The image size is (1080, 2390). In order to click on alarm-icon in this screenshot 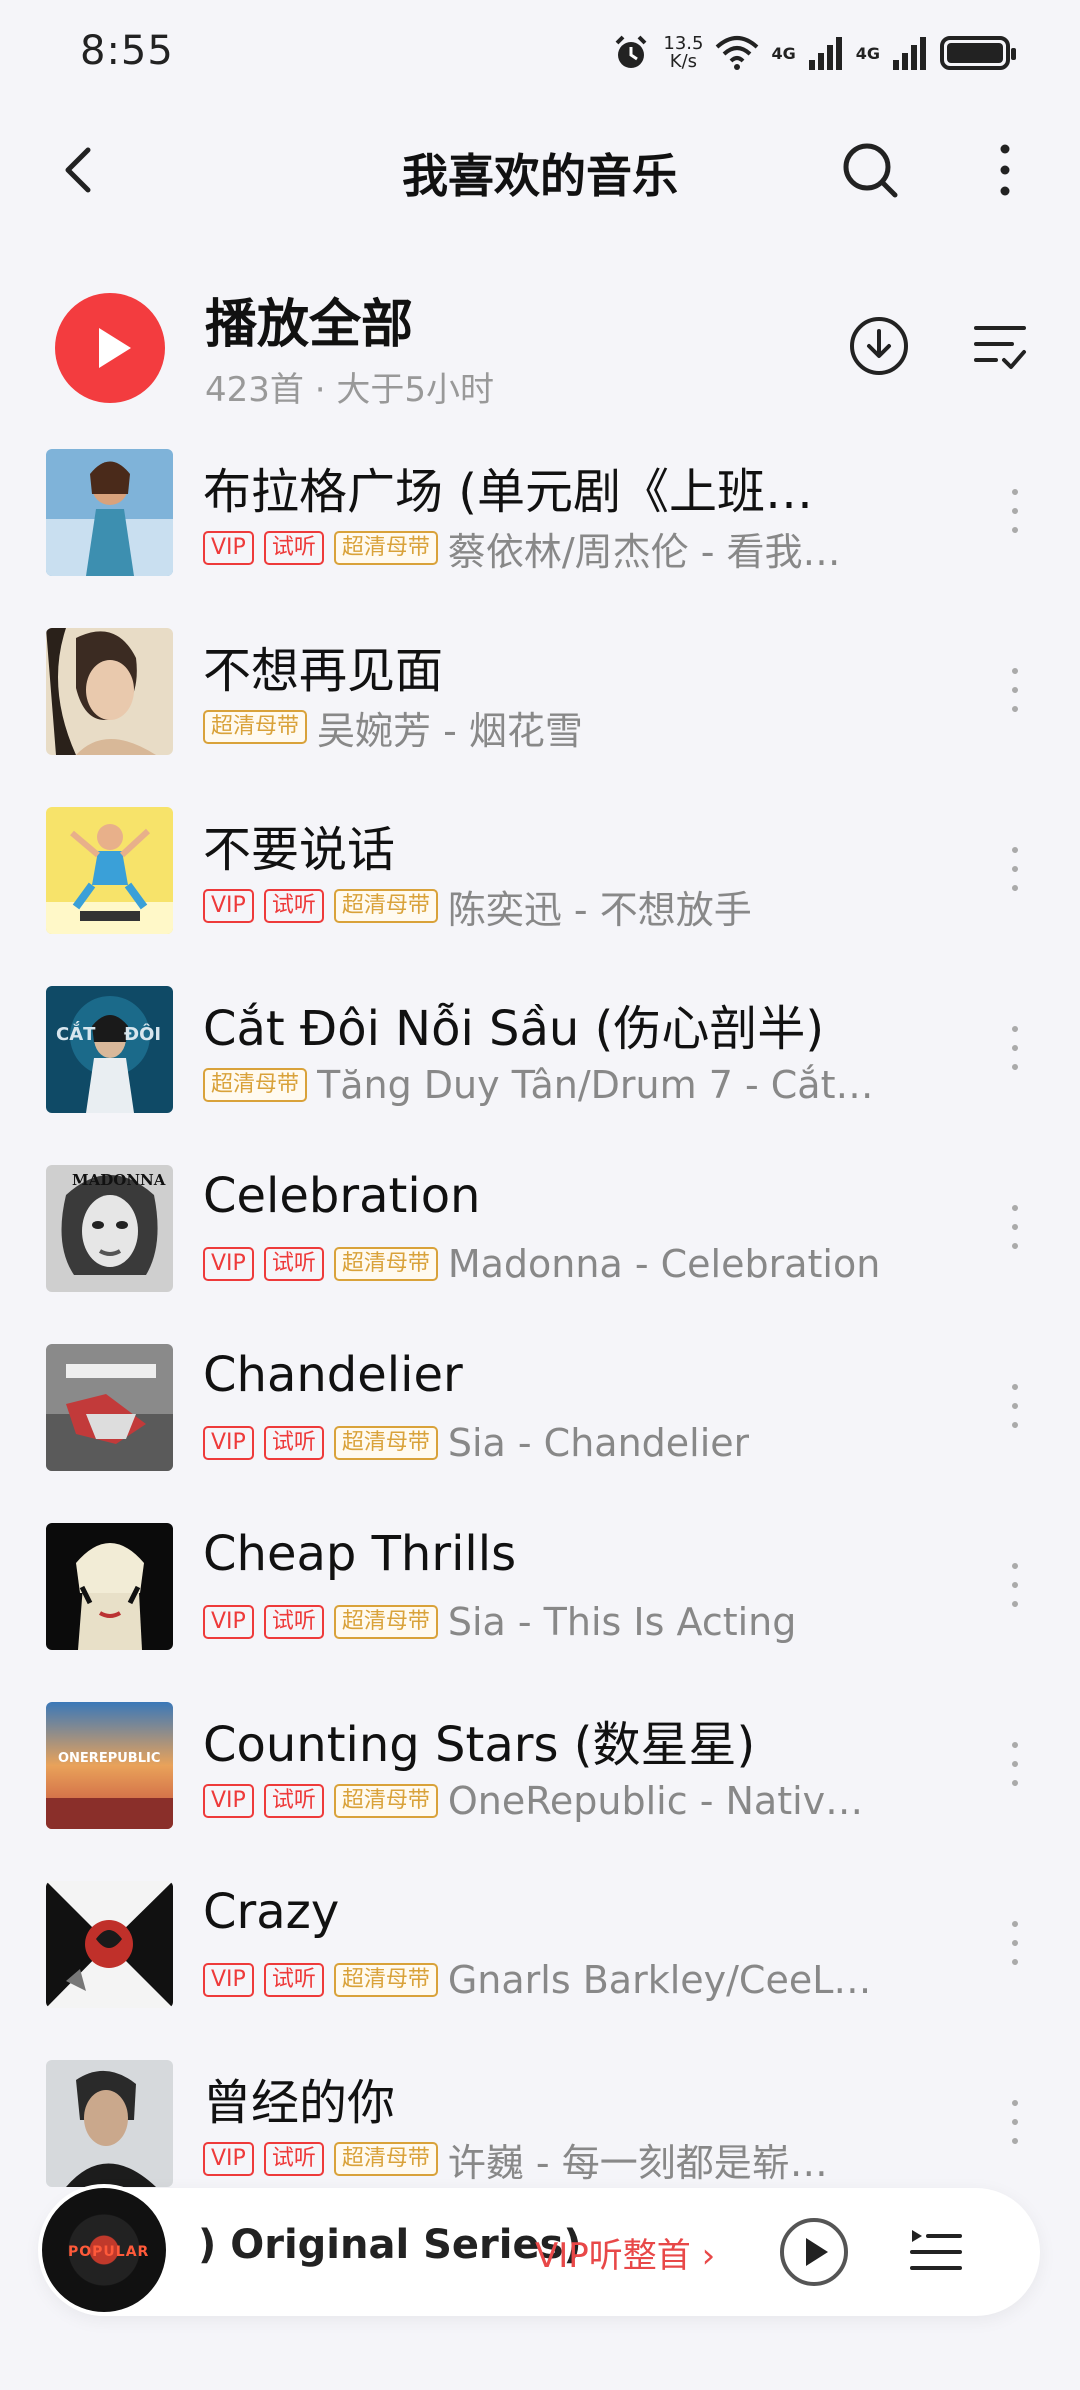, I will do `click(631, 51)`.